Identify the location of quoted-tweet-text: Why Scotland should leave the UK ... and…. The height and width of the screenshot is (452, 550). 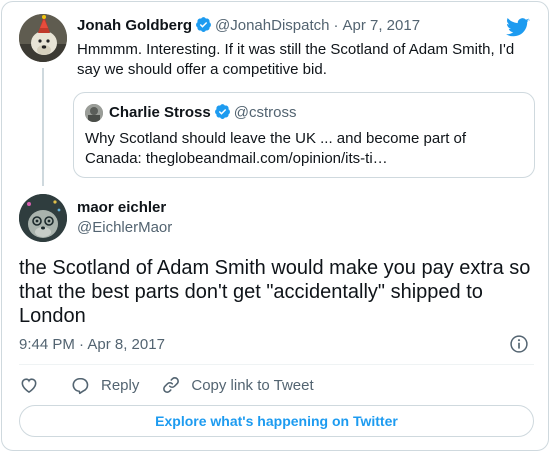
(276, 148).